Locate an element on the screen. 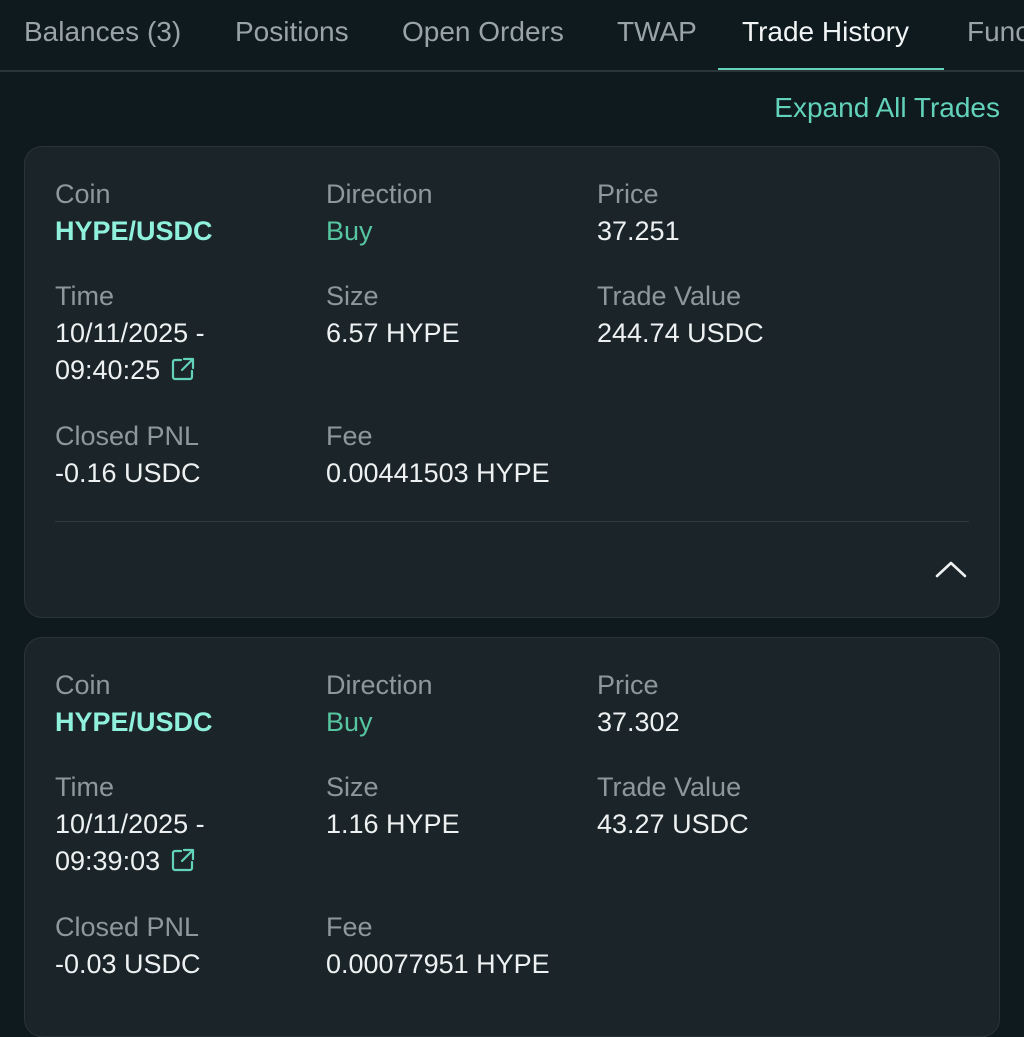 The width and height of the screenshot is (1024, 1037). tab-positions: Positions is located at coordinates (292, 35).